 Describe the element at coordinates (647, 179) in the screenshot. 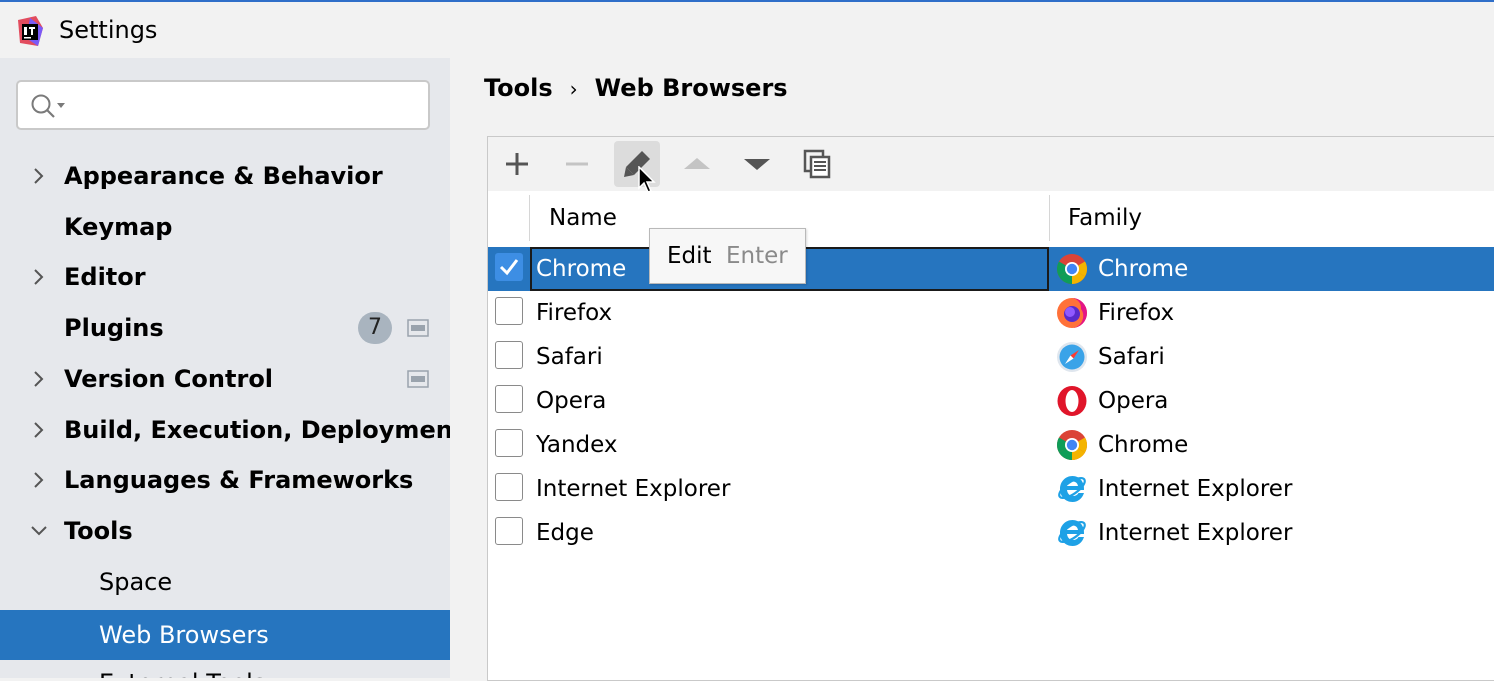

I see `mouse-cursor-icon` at that location.